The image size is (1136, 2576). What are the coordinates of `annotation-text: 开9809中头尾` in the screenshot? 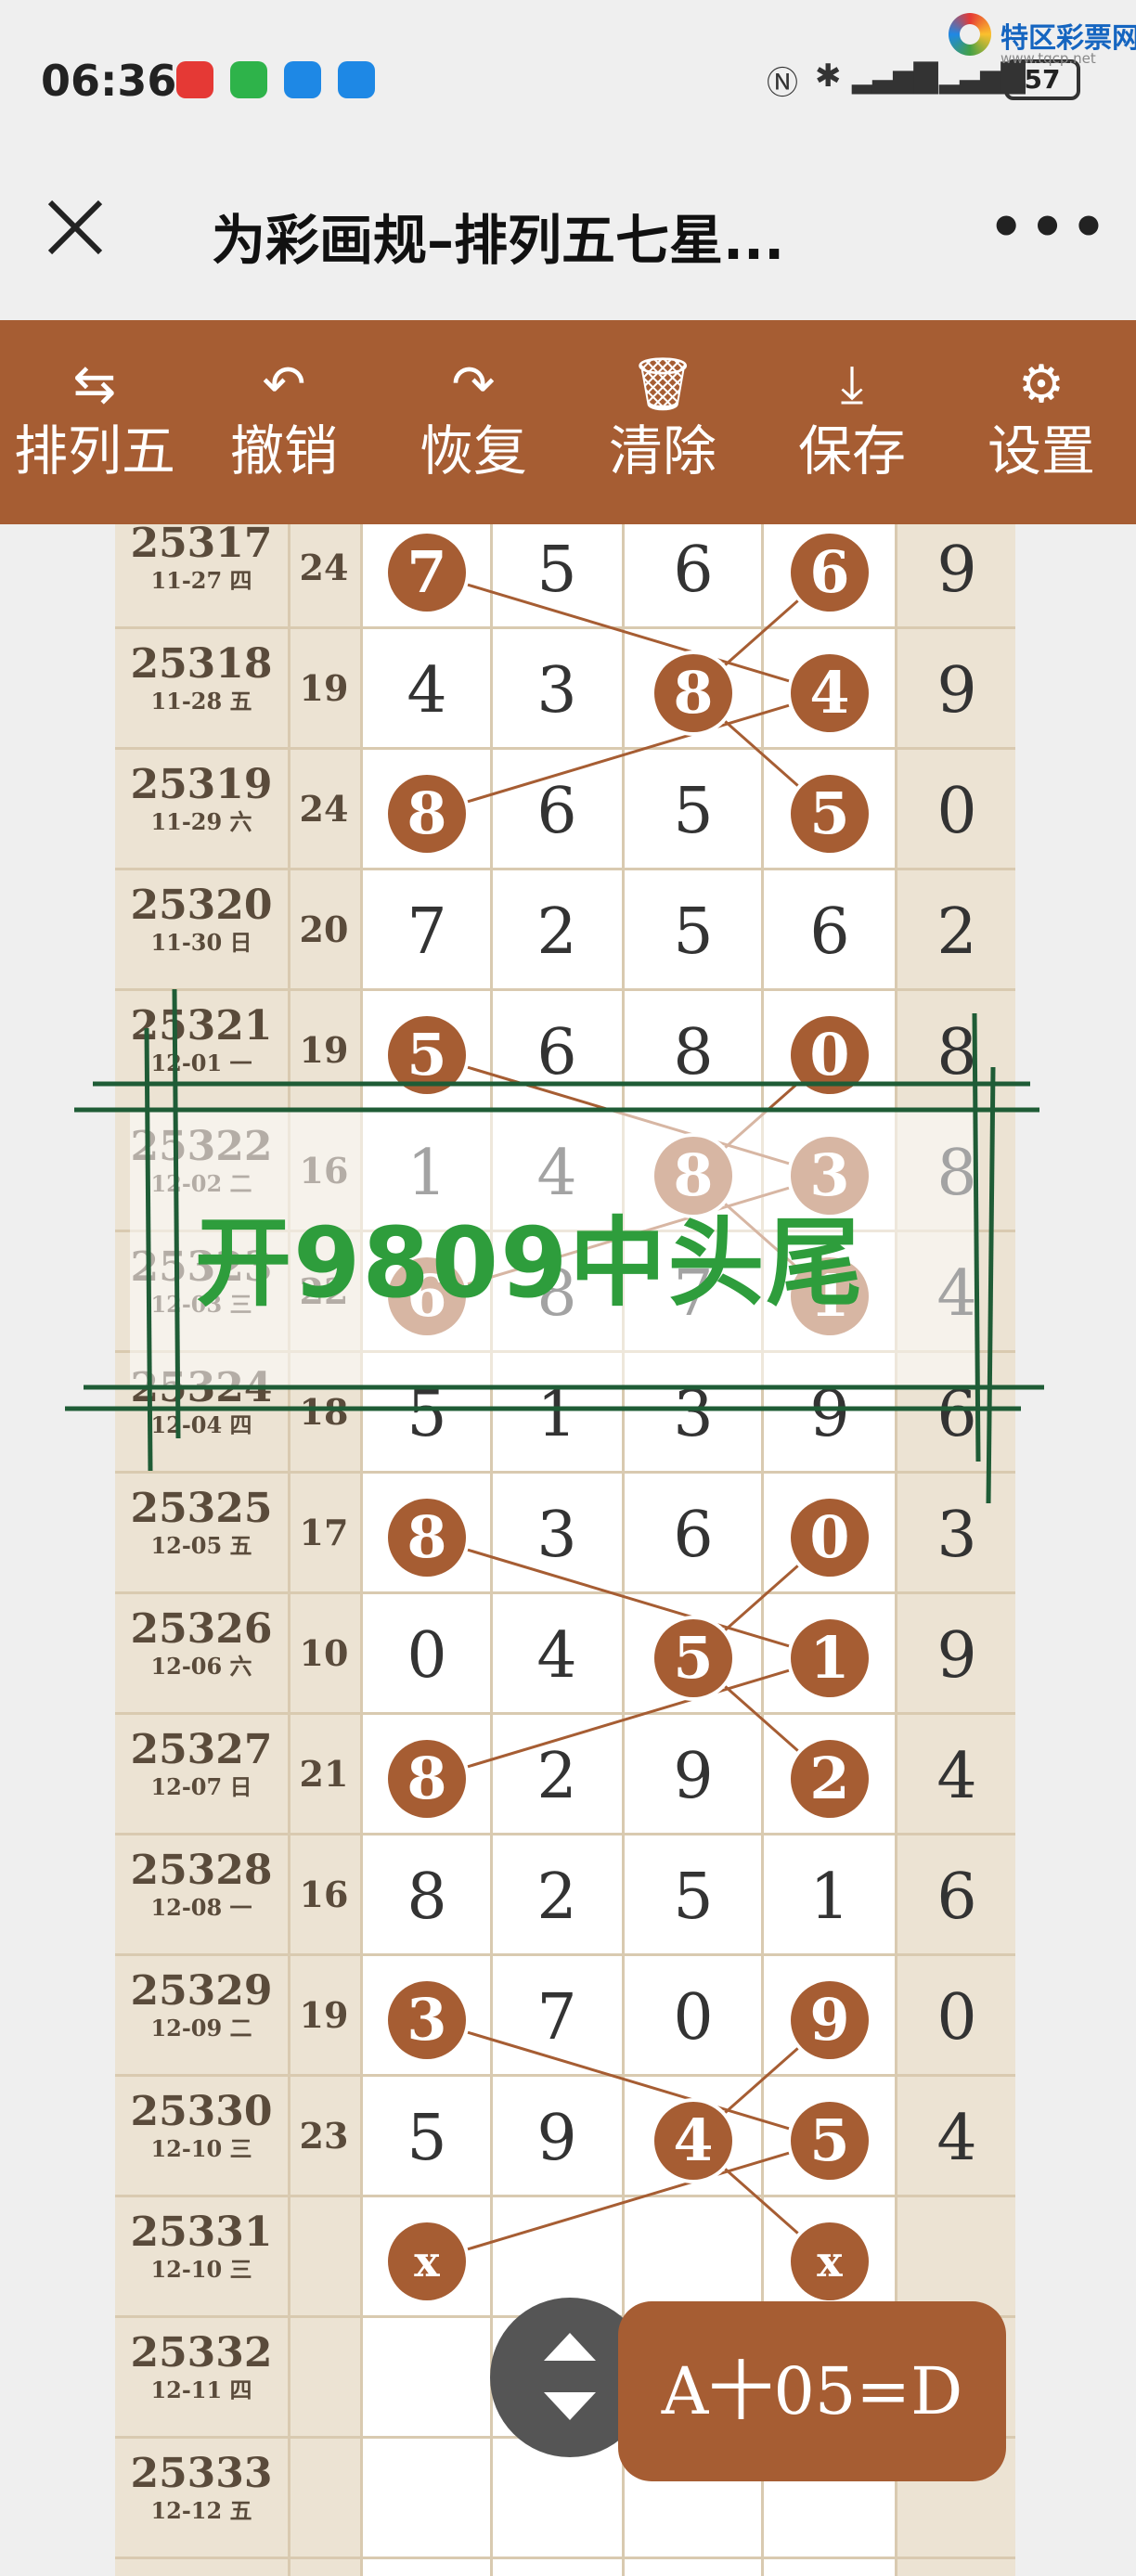 It's located at (530, 1263).